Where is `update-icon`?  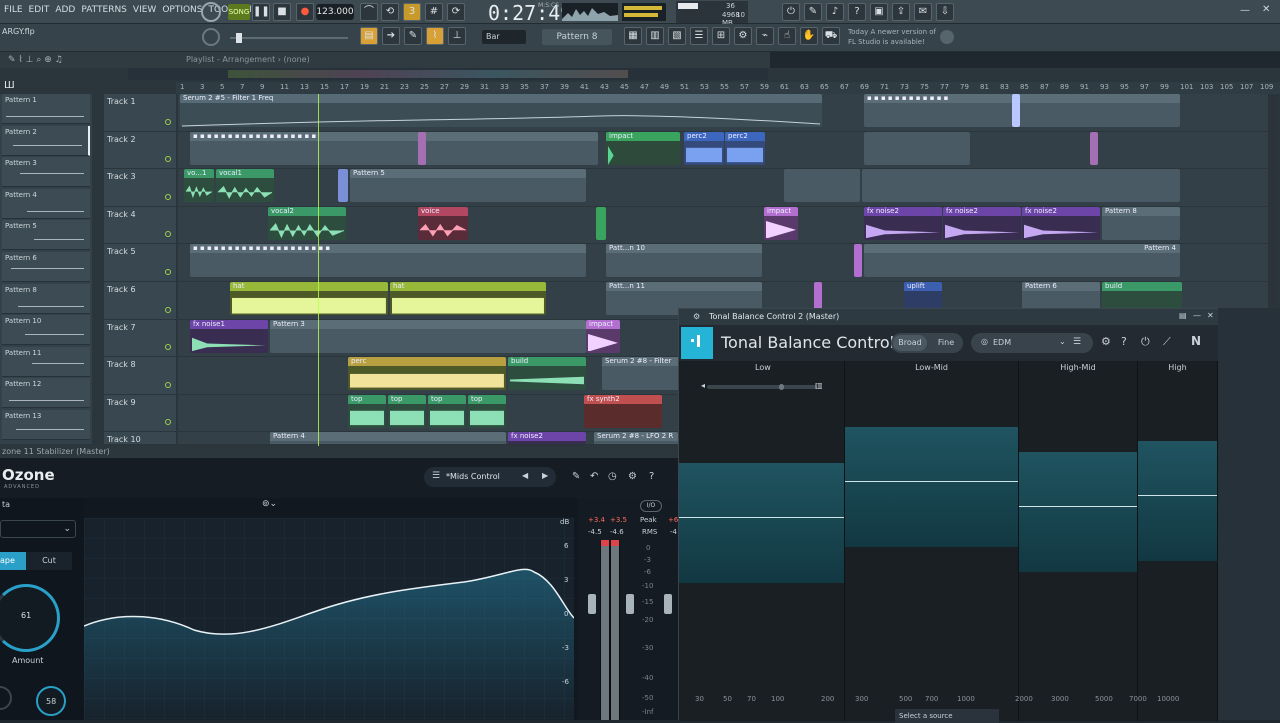
update-icon is located at coordinates (947, 37).